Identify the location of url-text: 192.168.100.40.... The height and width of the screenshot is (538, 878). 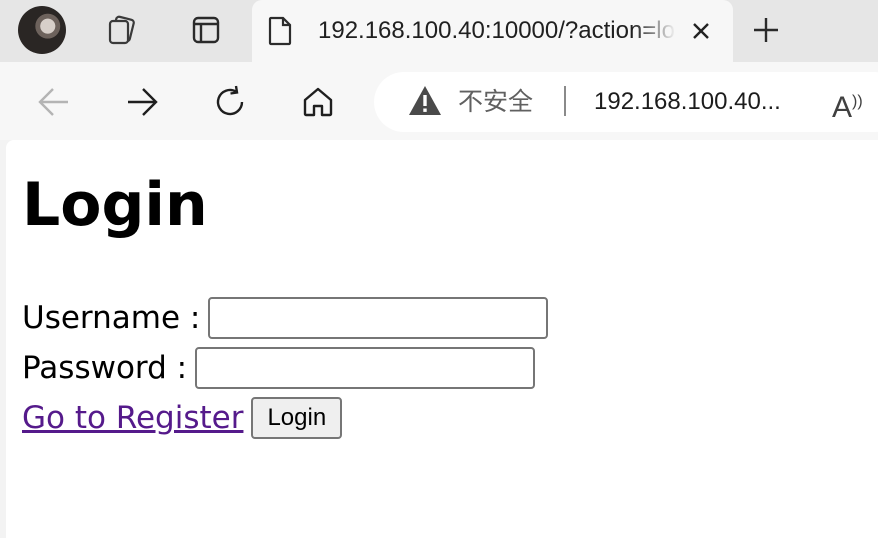
(687, 102).